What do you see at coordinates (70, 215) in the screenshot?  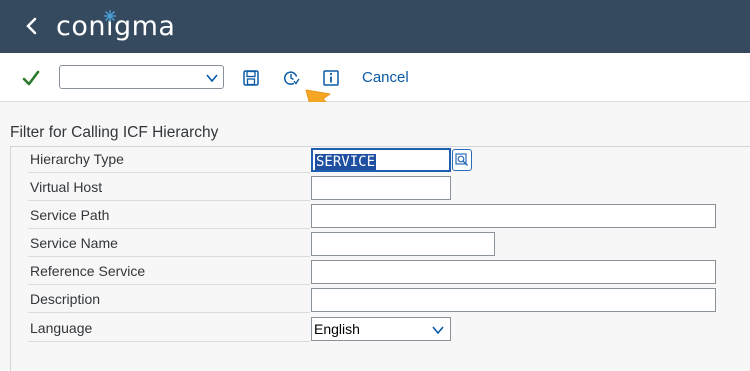 I see `service-path-label: Service Path` at bounding box center [70, 215].